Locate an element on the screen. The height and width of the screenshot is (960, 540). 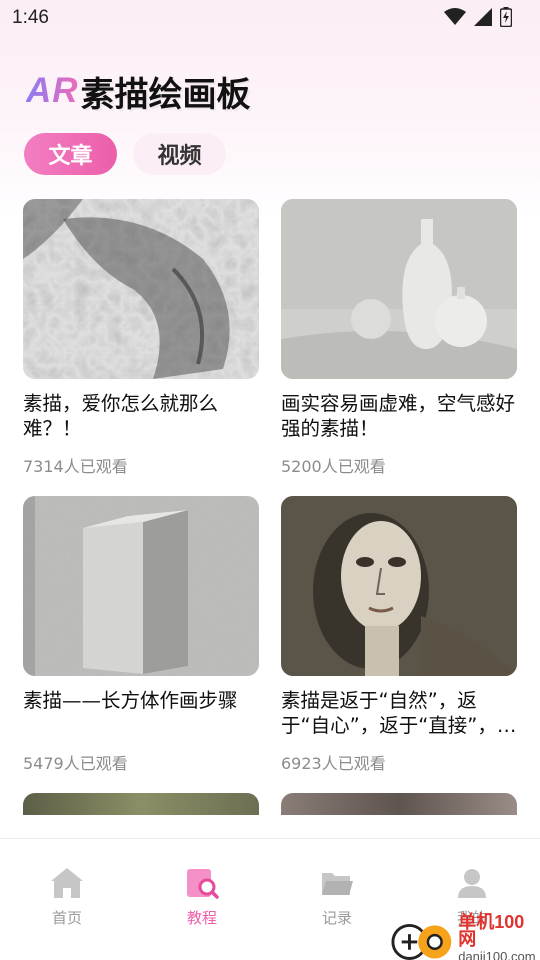
article-title: 画实容易画虚难，空气感好强的素描！ is located at coordinates (398, 416).